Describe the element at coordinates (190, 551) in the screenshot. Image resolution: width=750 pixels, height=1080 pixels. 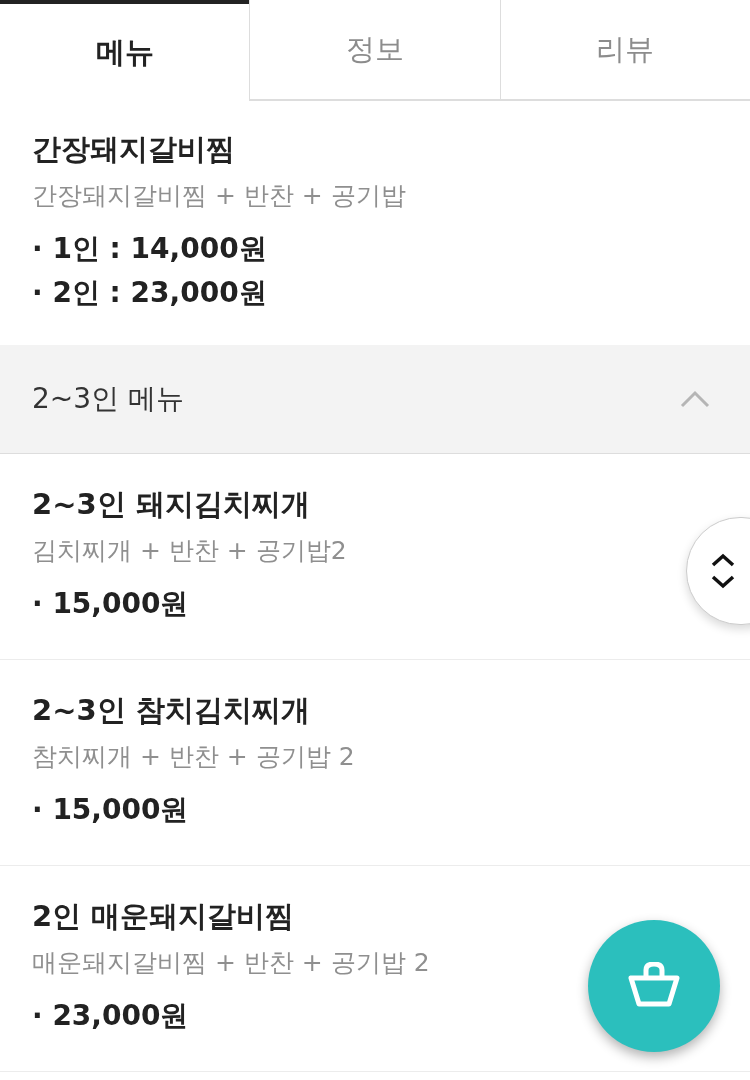
I see `menu-item-description: 김치찌개 + 반찬 + 공기밥2` at that location.